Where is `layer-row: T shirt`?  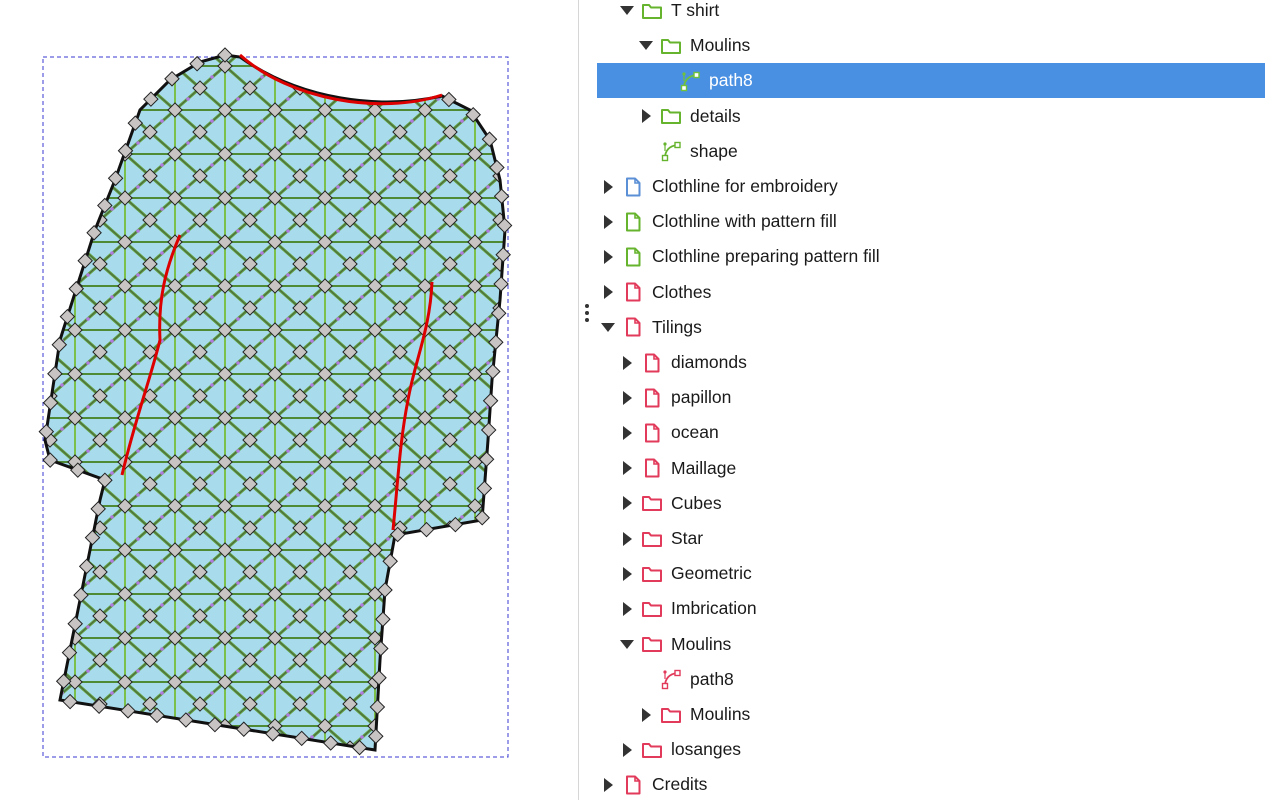 layer-row: T shirt is located at coordinates (931, 14).